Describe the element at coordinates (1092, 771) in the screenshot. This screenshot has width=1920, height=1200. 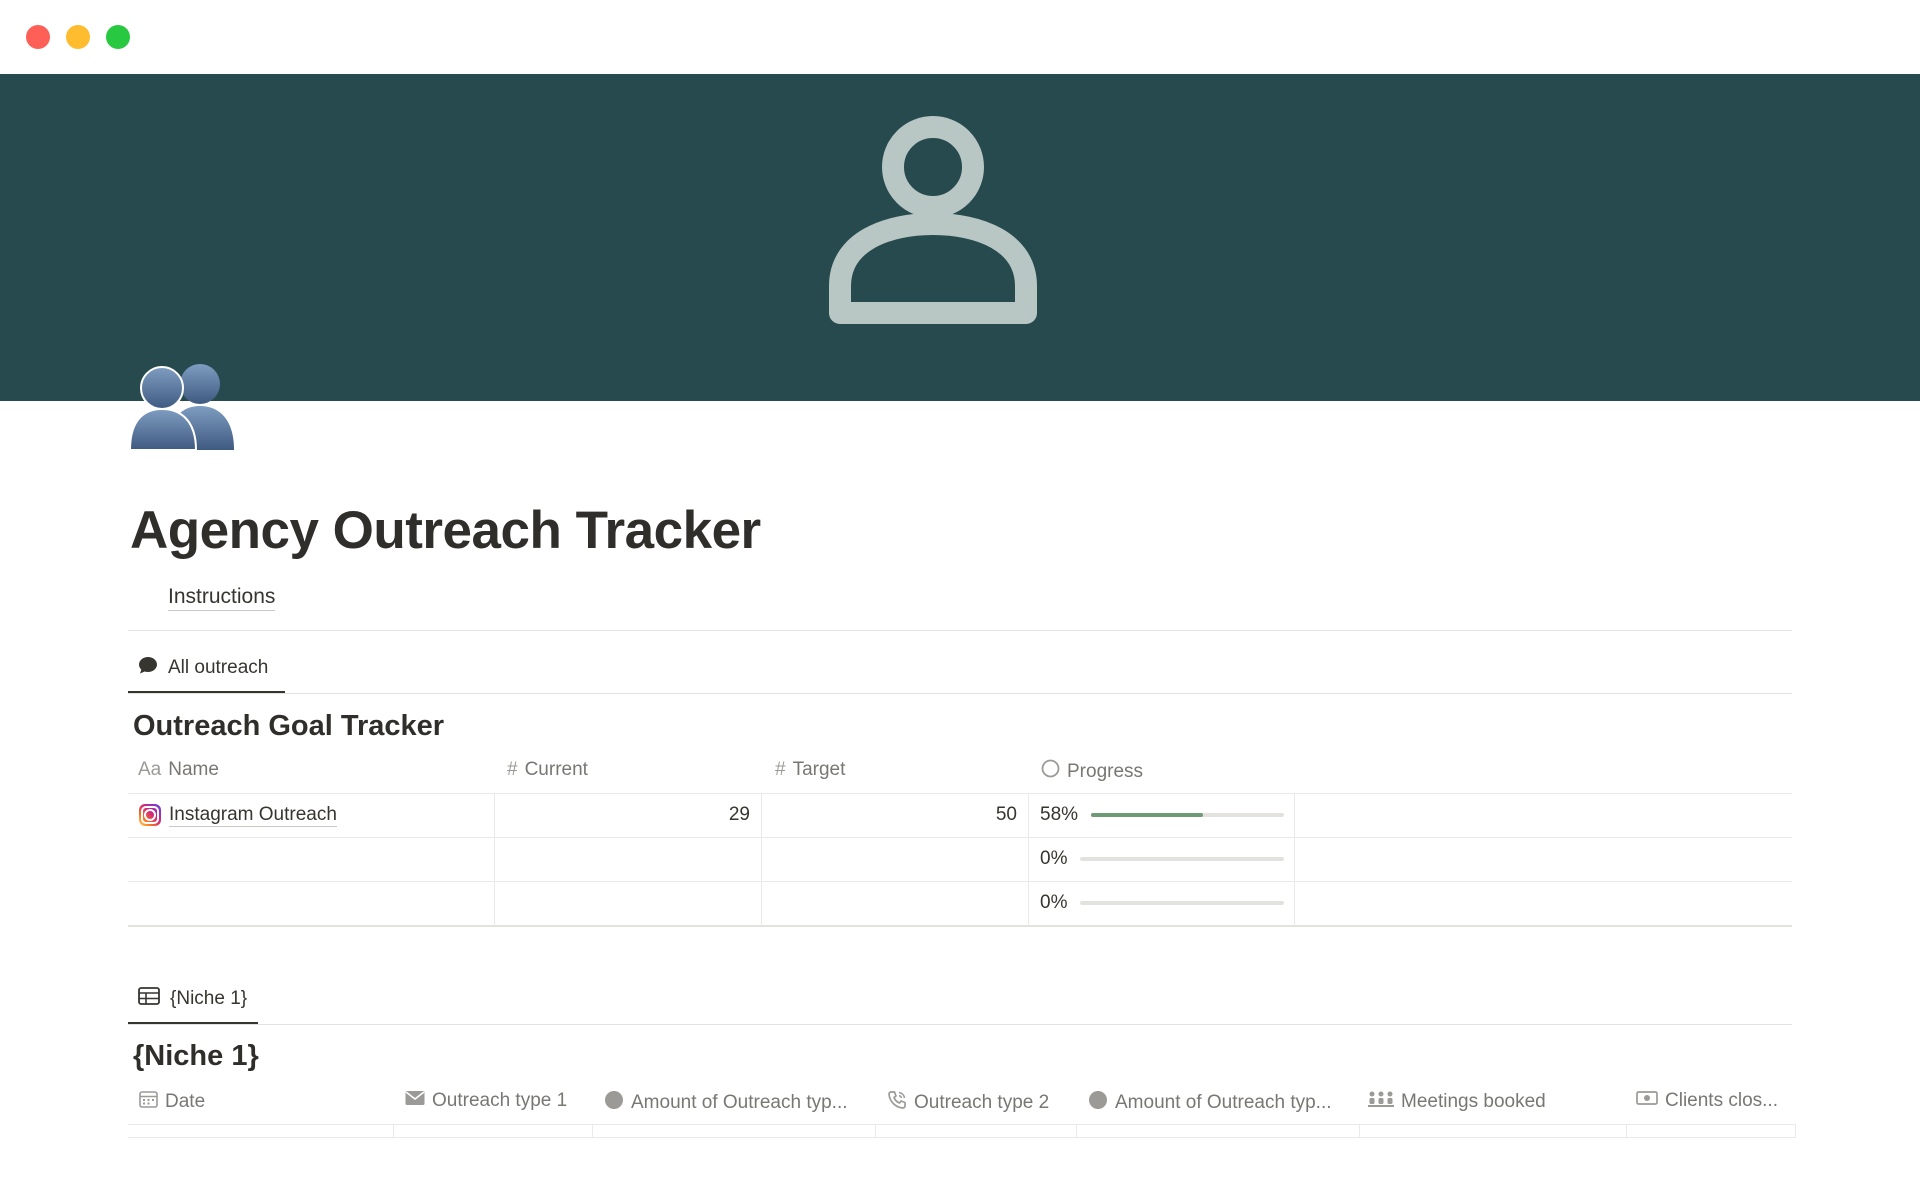
I see `column-header-progress: Progress` at that location.